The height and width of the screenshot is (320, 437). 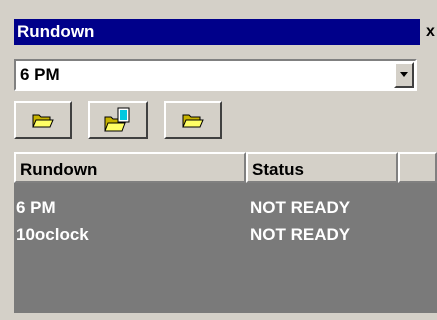 I want to click on window-title: Rundown, so click(x=56, y=31).